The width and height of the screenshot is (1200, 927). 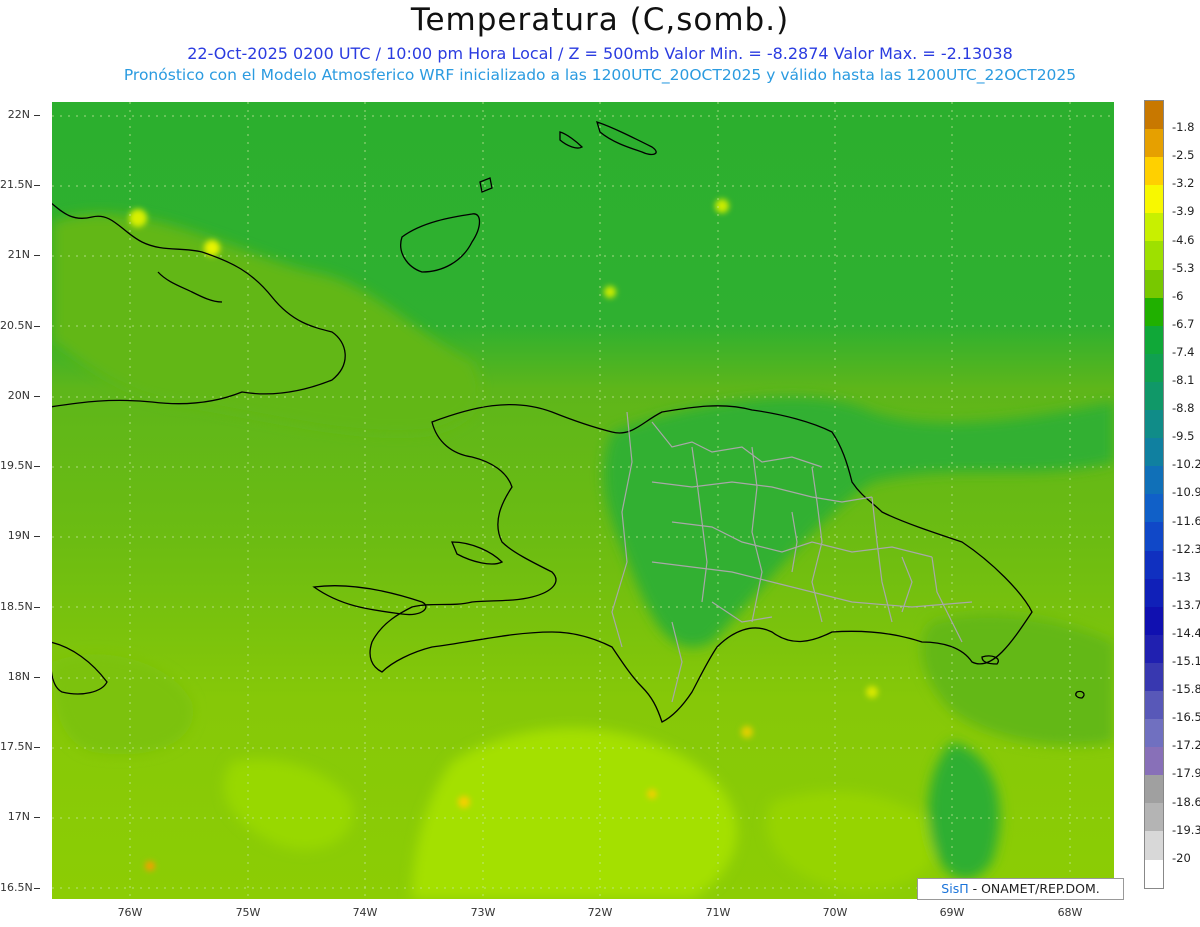 I want to click on x-tick-label: 73W, so click(x=483, y=912).